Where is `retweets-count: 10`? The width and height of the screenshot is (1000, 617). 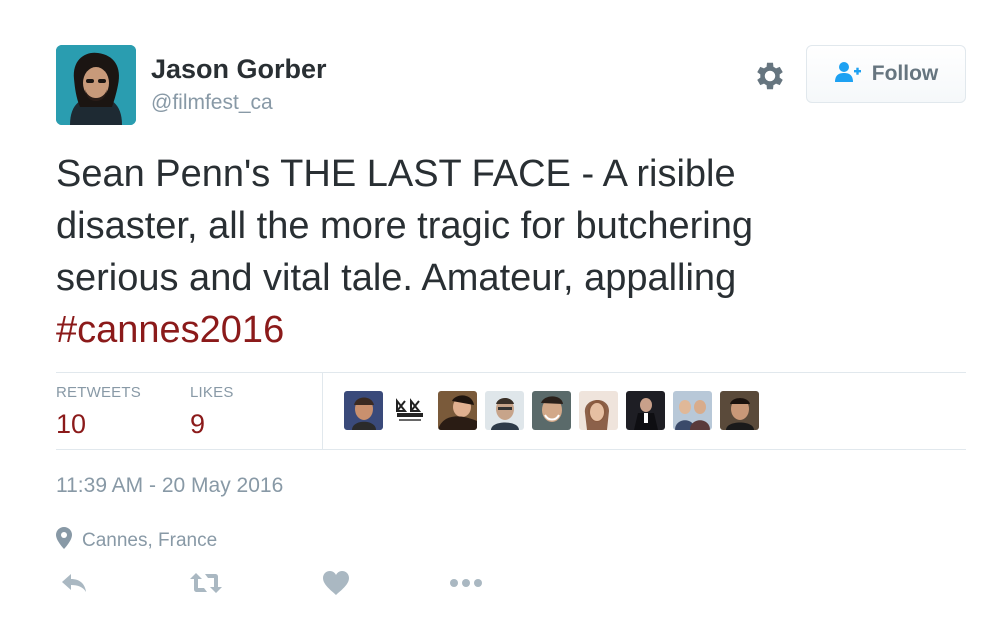 retweets-count: 10 is located at coordinates (71, 424).